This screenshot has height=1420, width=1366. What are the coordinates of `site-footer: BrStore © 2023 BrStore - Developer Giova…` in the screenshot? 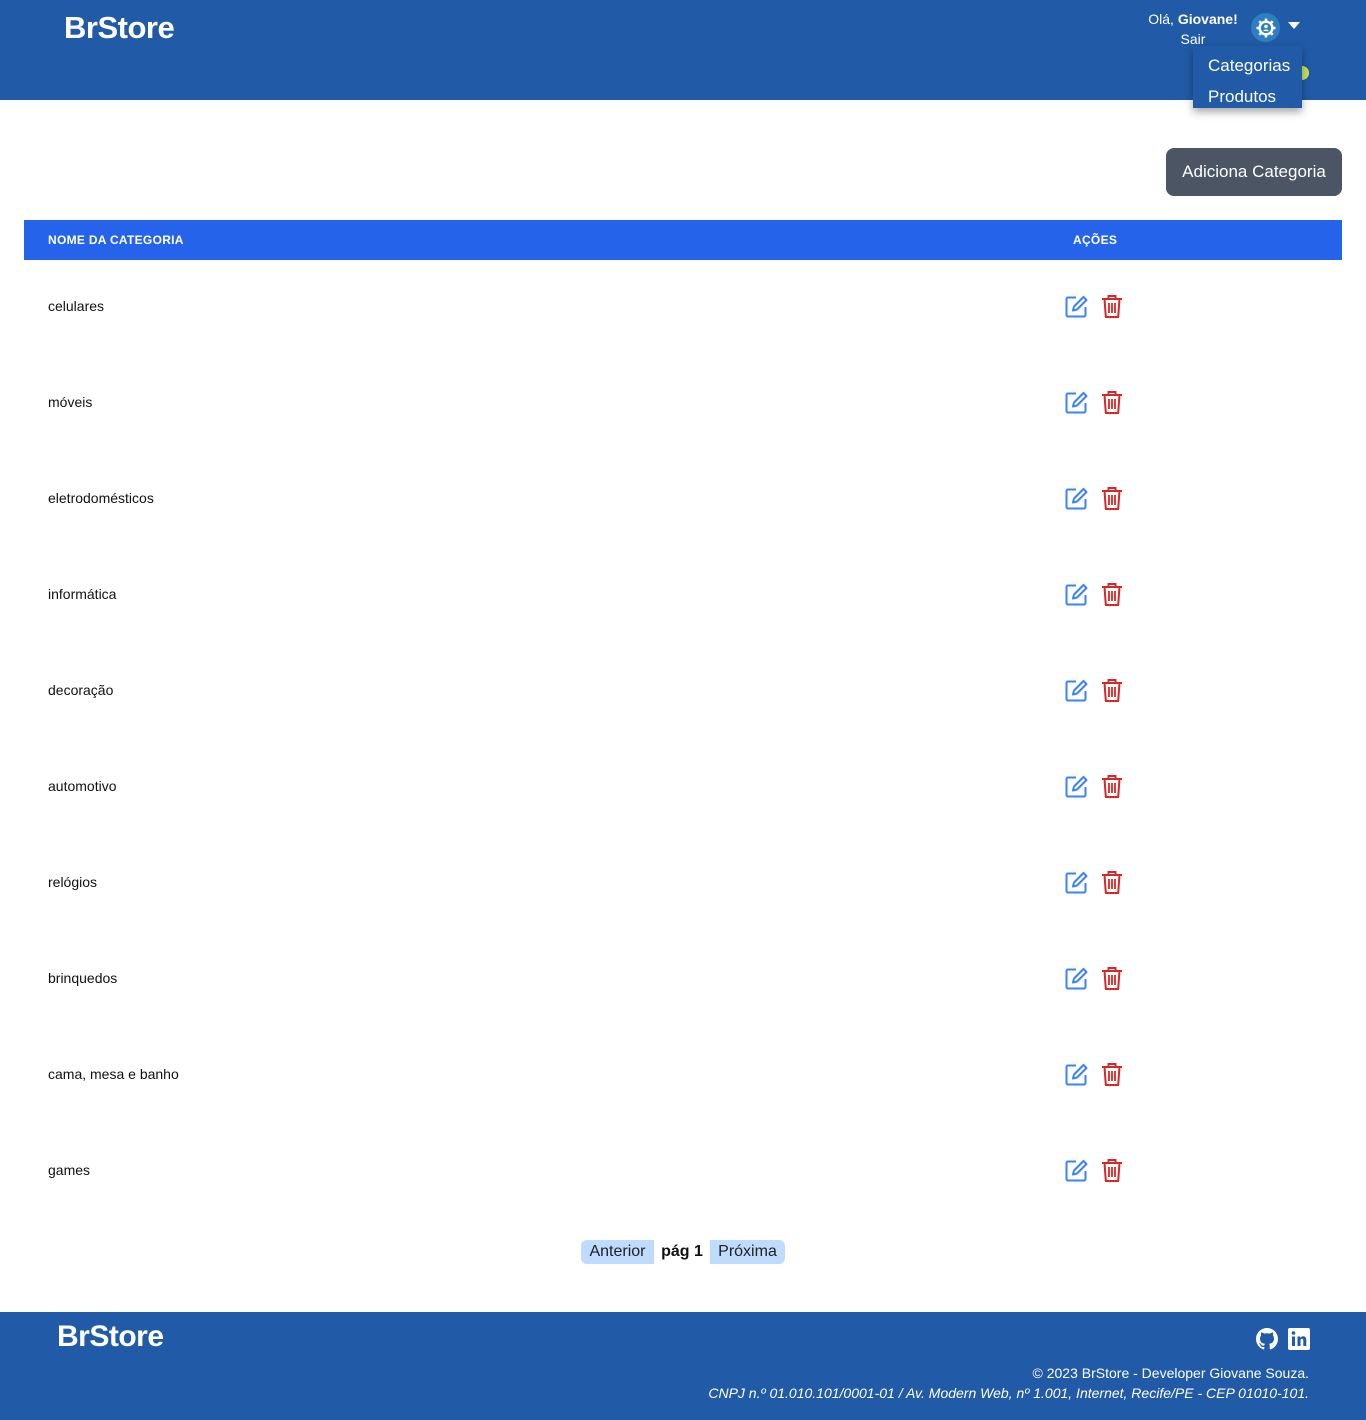 It's located at (683, 1366).